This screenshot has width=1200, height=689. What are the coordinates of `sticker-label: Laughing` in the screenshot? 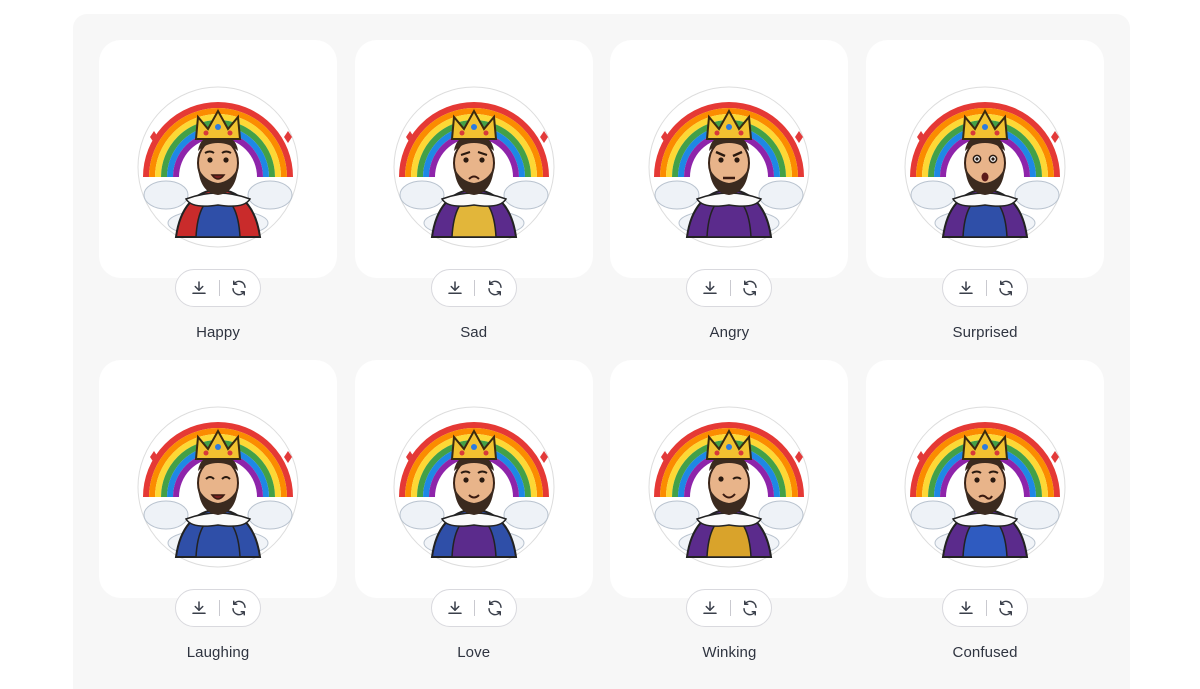 It's located at (218, 652).